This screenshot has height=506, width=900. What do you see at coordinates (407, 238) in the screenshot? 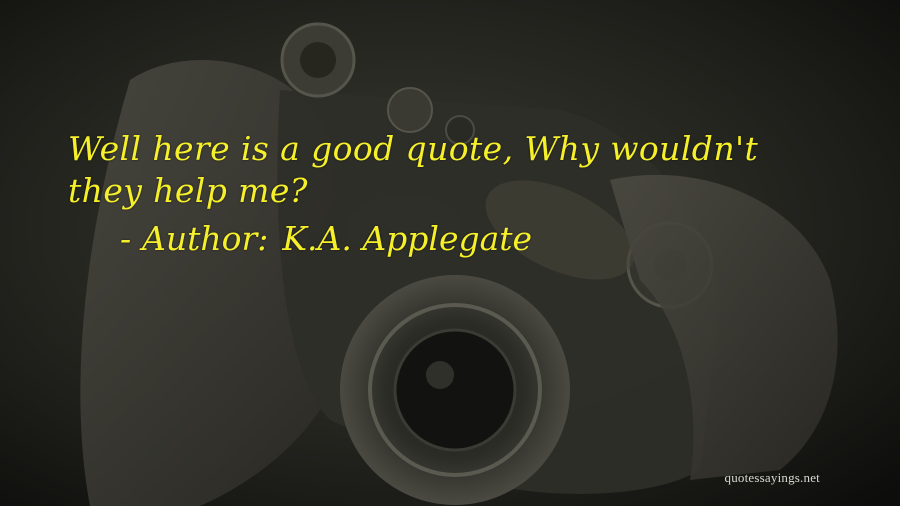
I see `author-name: K.A. Applegate` at bounding box center [407, 238].